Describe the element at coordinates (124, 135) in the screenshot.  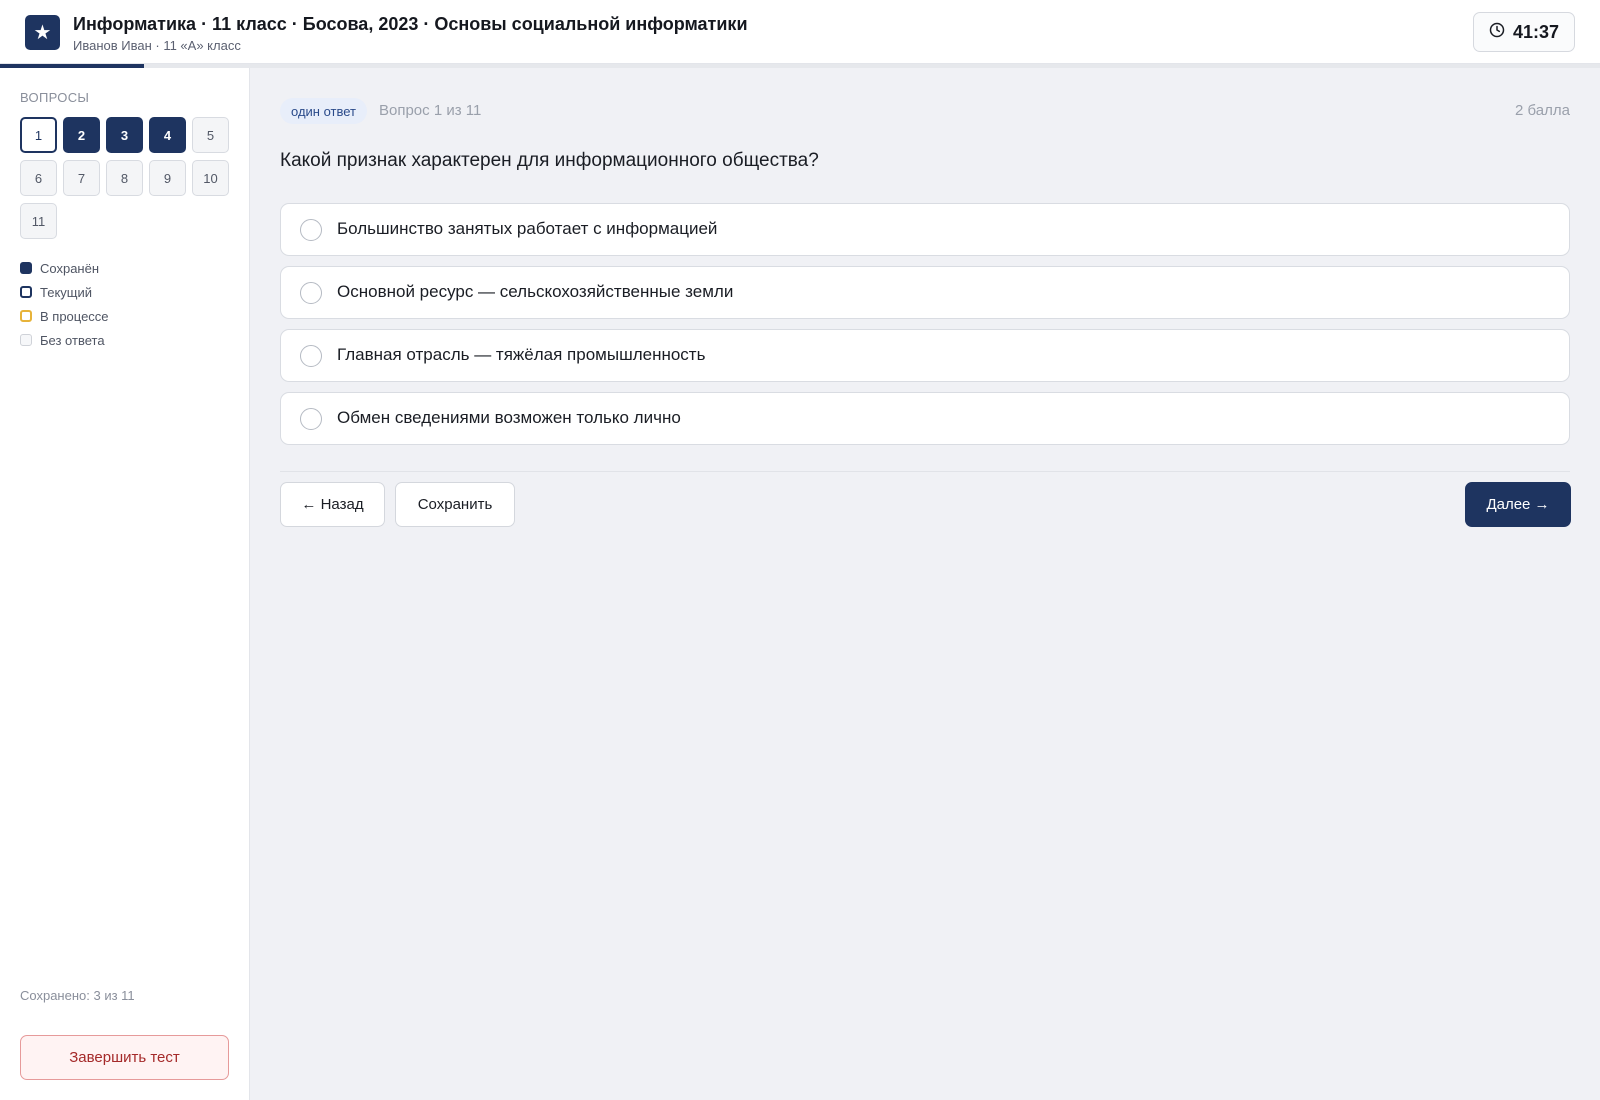
I see `question-nav-button-3: 3` at that location.